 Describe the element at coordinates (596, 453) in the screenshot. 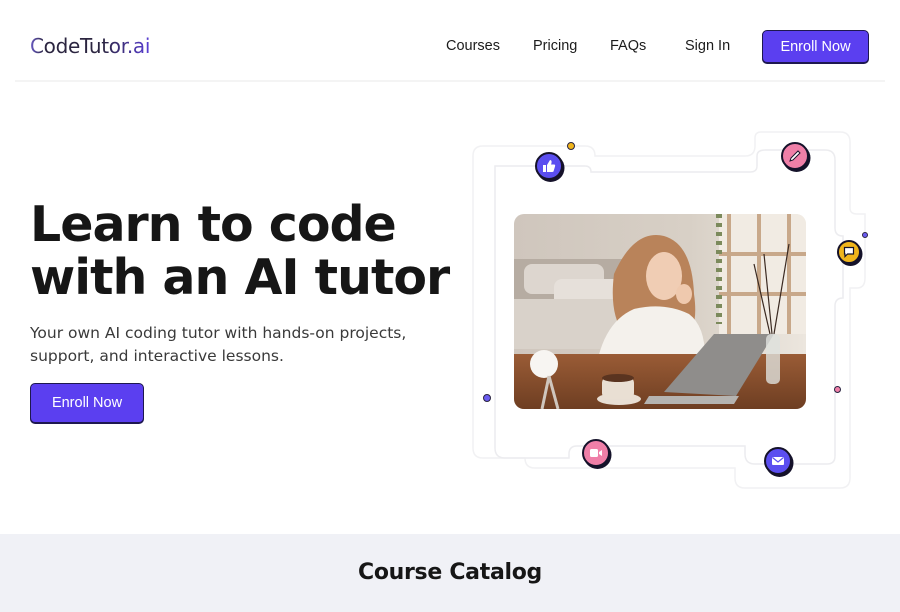

I see `video-icon` at that location.